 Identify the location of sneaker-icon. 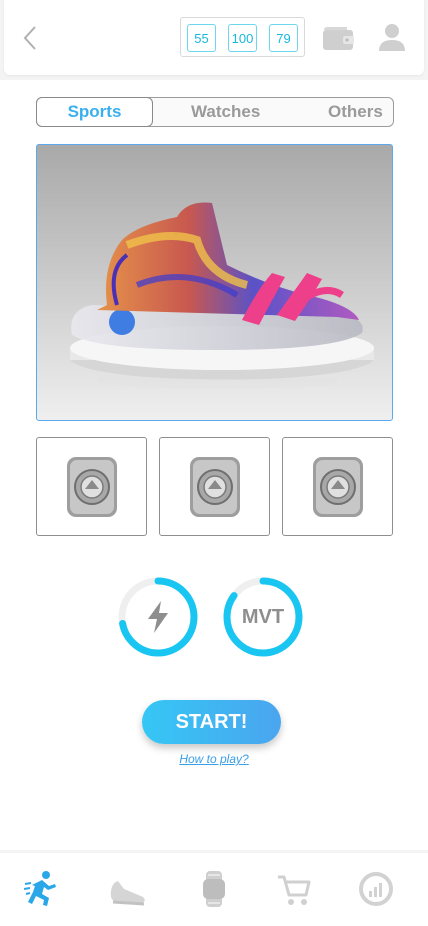
(128, 889).